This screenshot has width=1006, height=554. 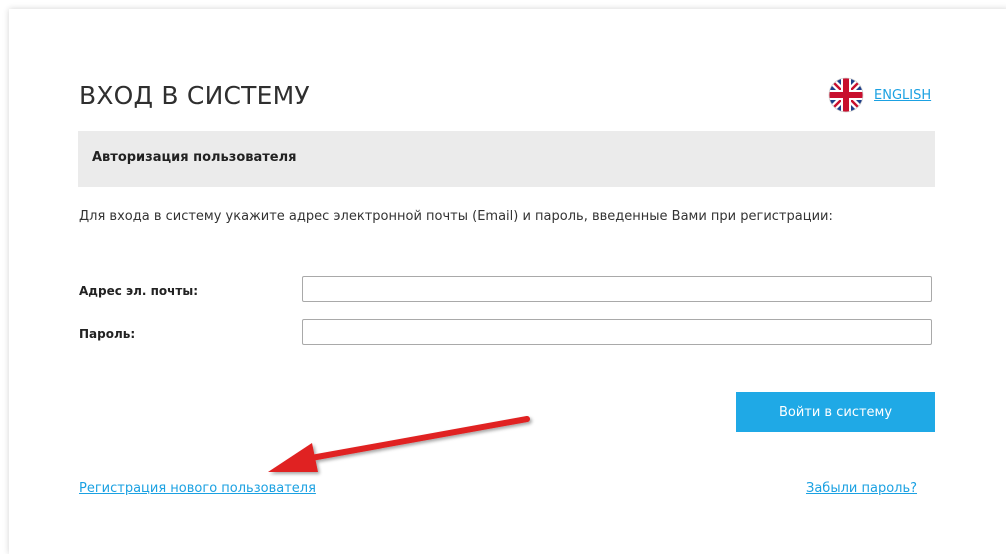 What do you see at coordinates (861, 488) in the screenshot?
I see `forgot-password-link: Забыли пароль?` at bounding box center [861, 488].